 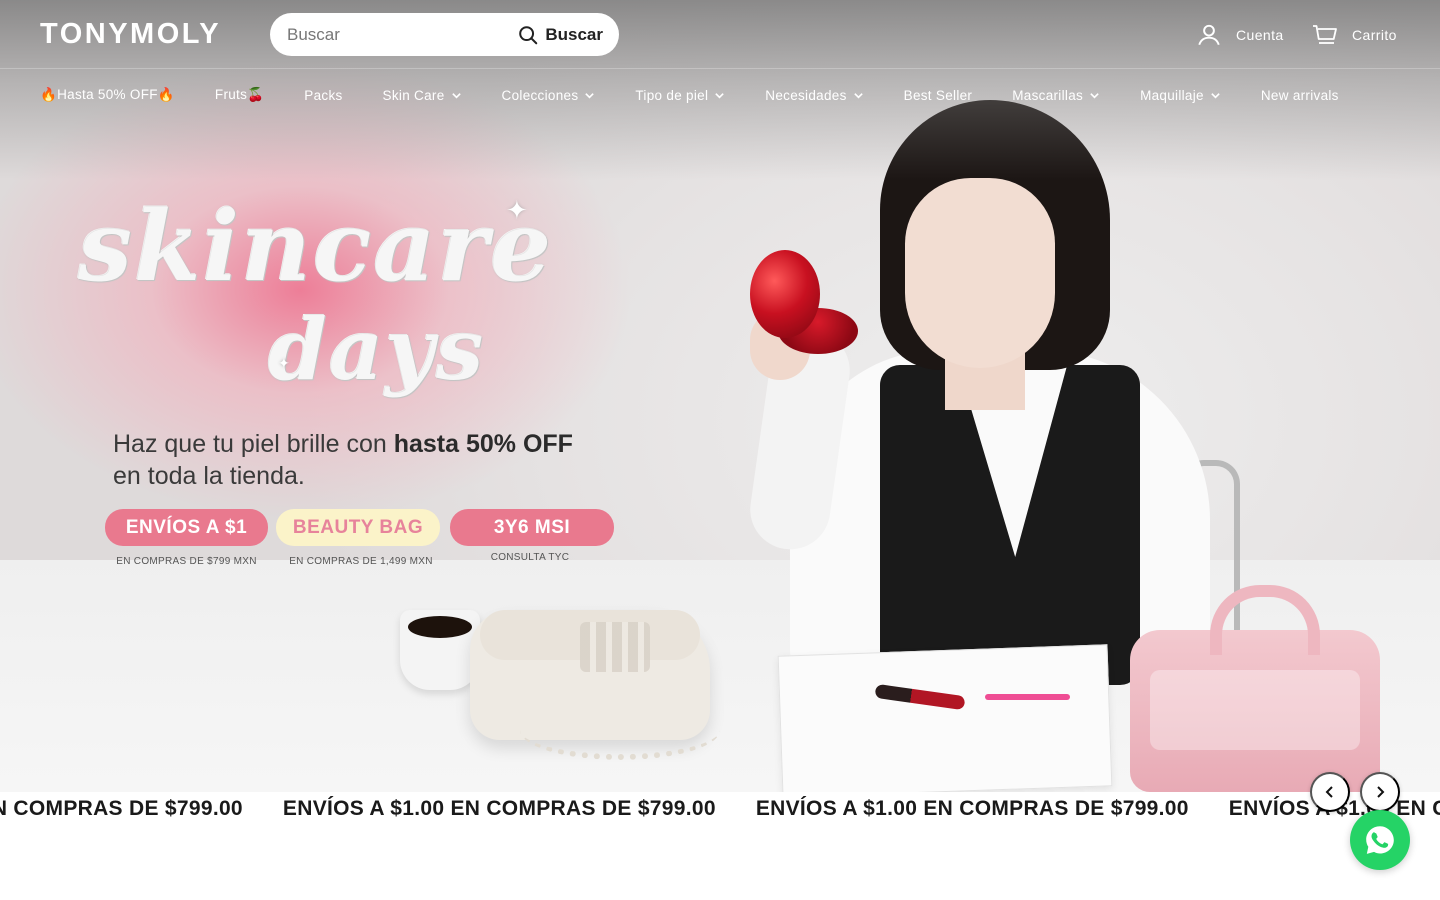 What do you see at coordinates (620, 730) in the screenshot?
I see `phone-cord-image` at bounding box center [620, 730].